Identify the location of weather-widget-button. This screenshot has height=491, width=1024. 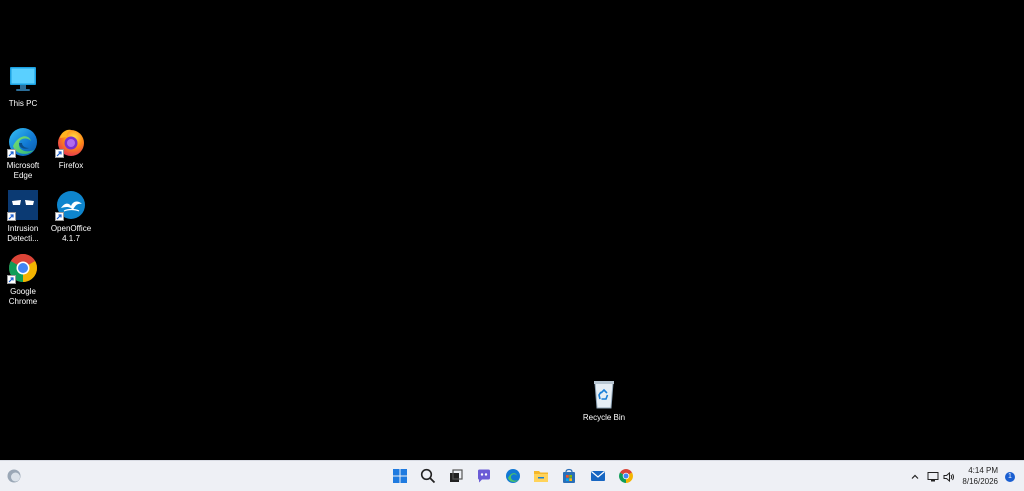
(14, 476).